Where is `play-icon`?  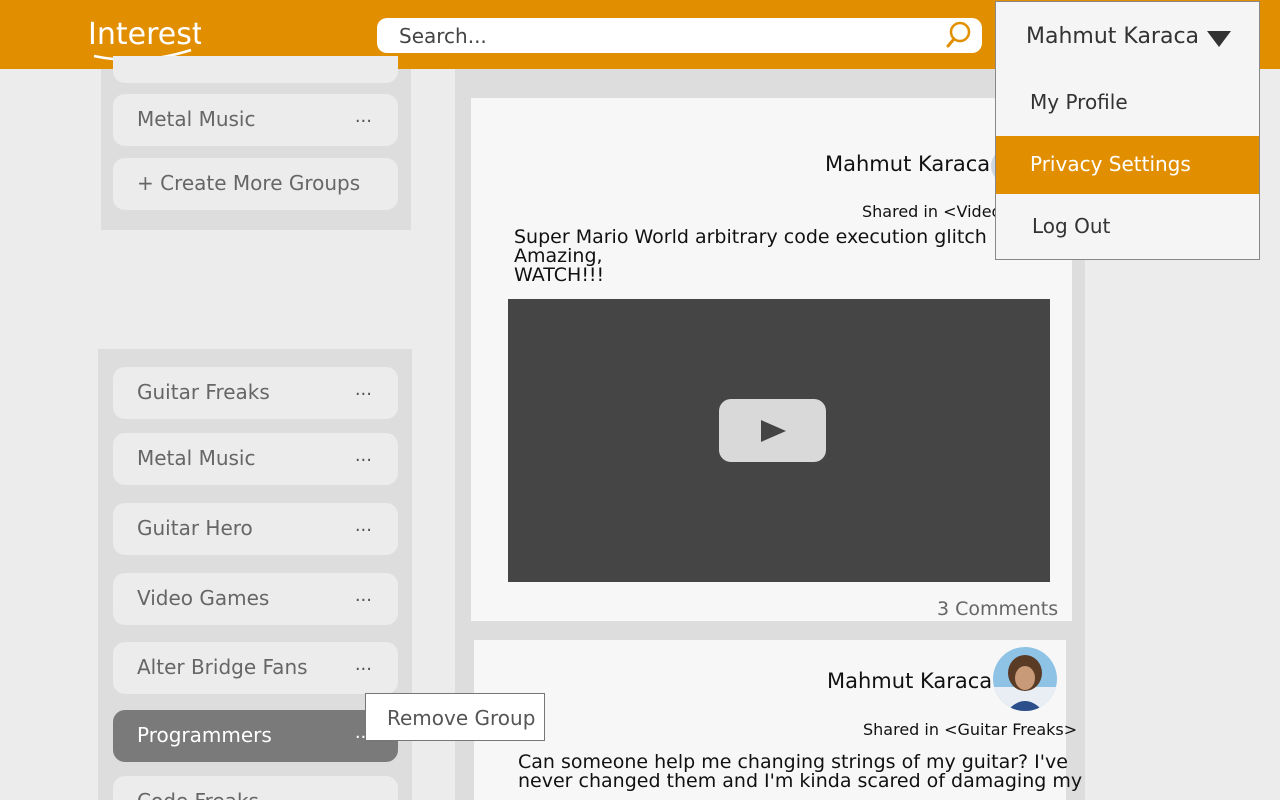 play-icon is located at coordinates (773, 431).